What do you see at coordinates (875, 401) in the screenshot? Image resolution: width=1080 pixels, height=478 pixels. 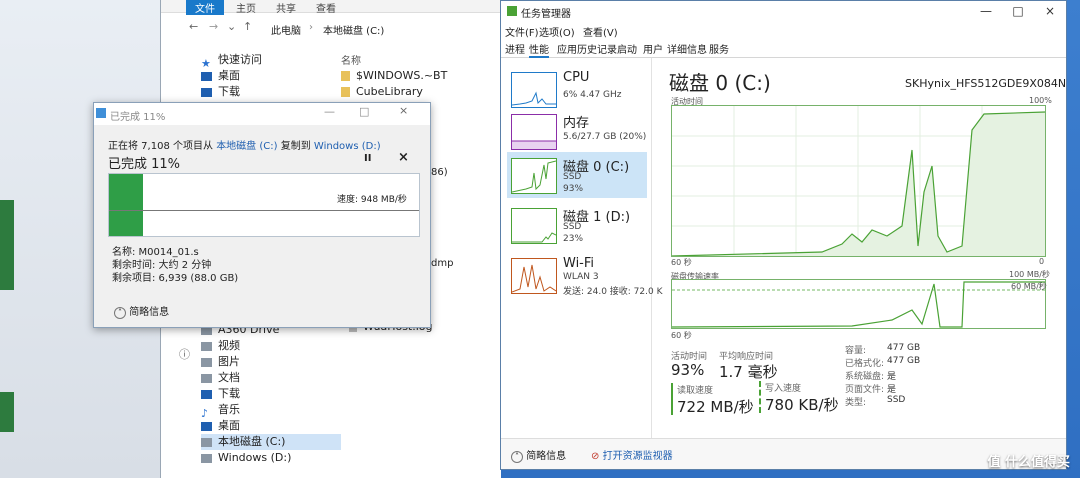 I see `info-row: 类型: SSD` at bounding box center [875, 401].